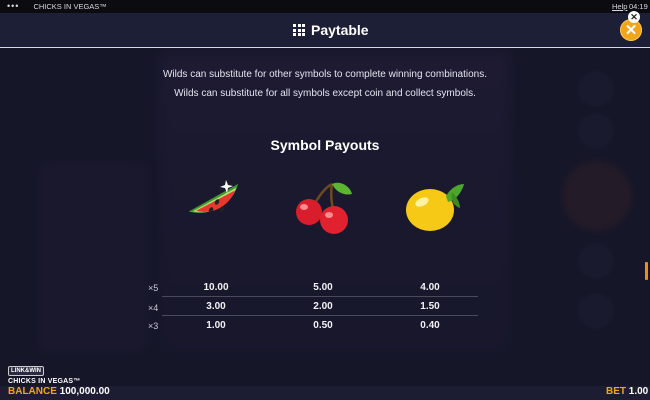  Describe the element at coordinates (435, 207) in the screenshot. I see `lemon-icon` at that location.